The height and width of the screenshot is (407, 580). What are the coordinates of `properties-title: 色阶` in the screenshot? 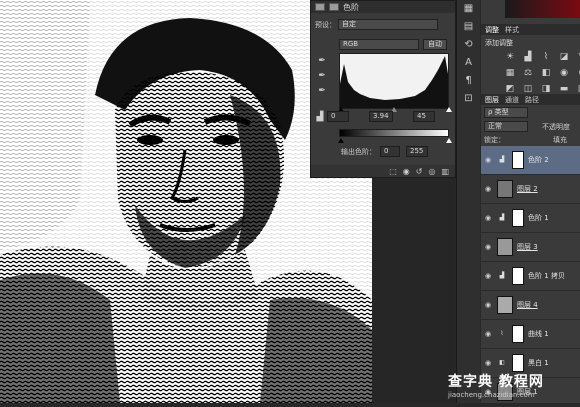 It's located at (351, 7).